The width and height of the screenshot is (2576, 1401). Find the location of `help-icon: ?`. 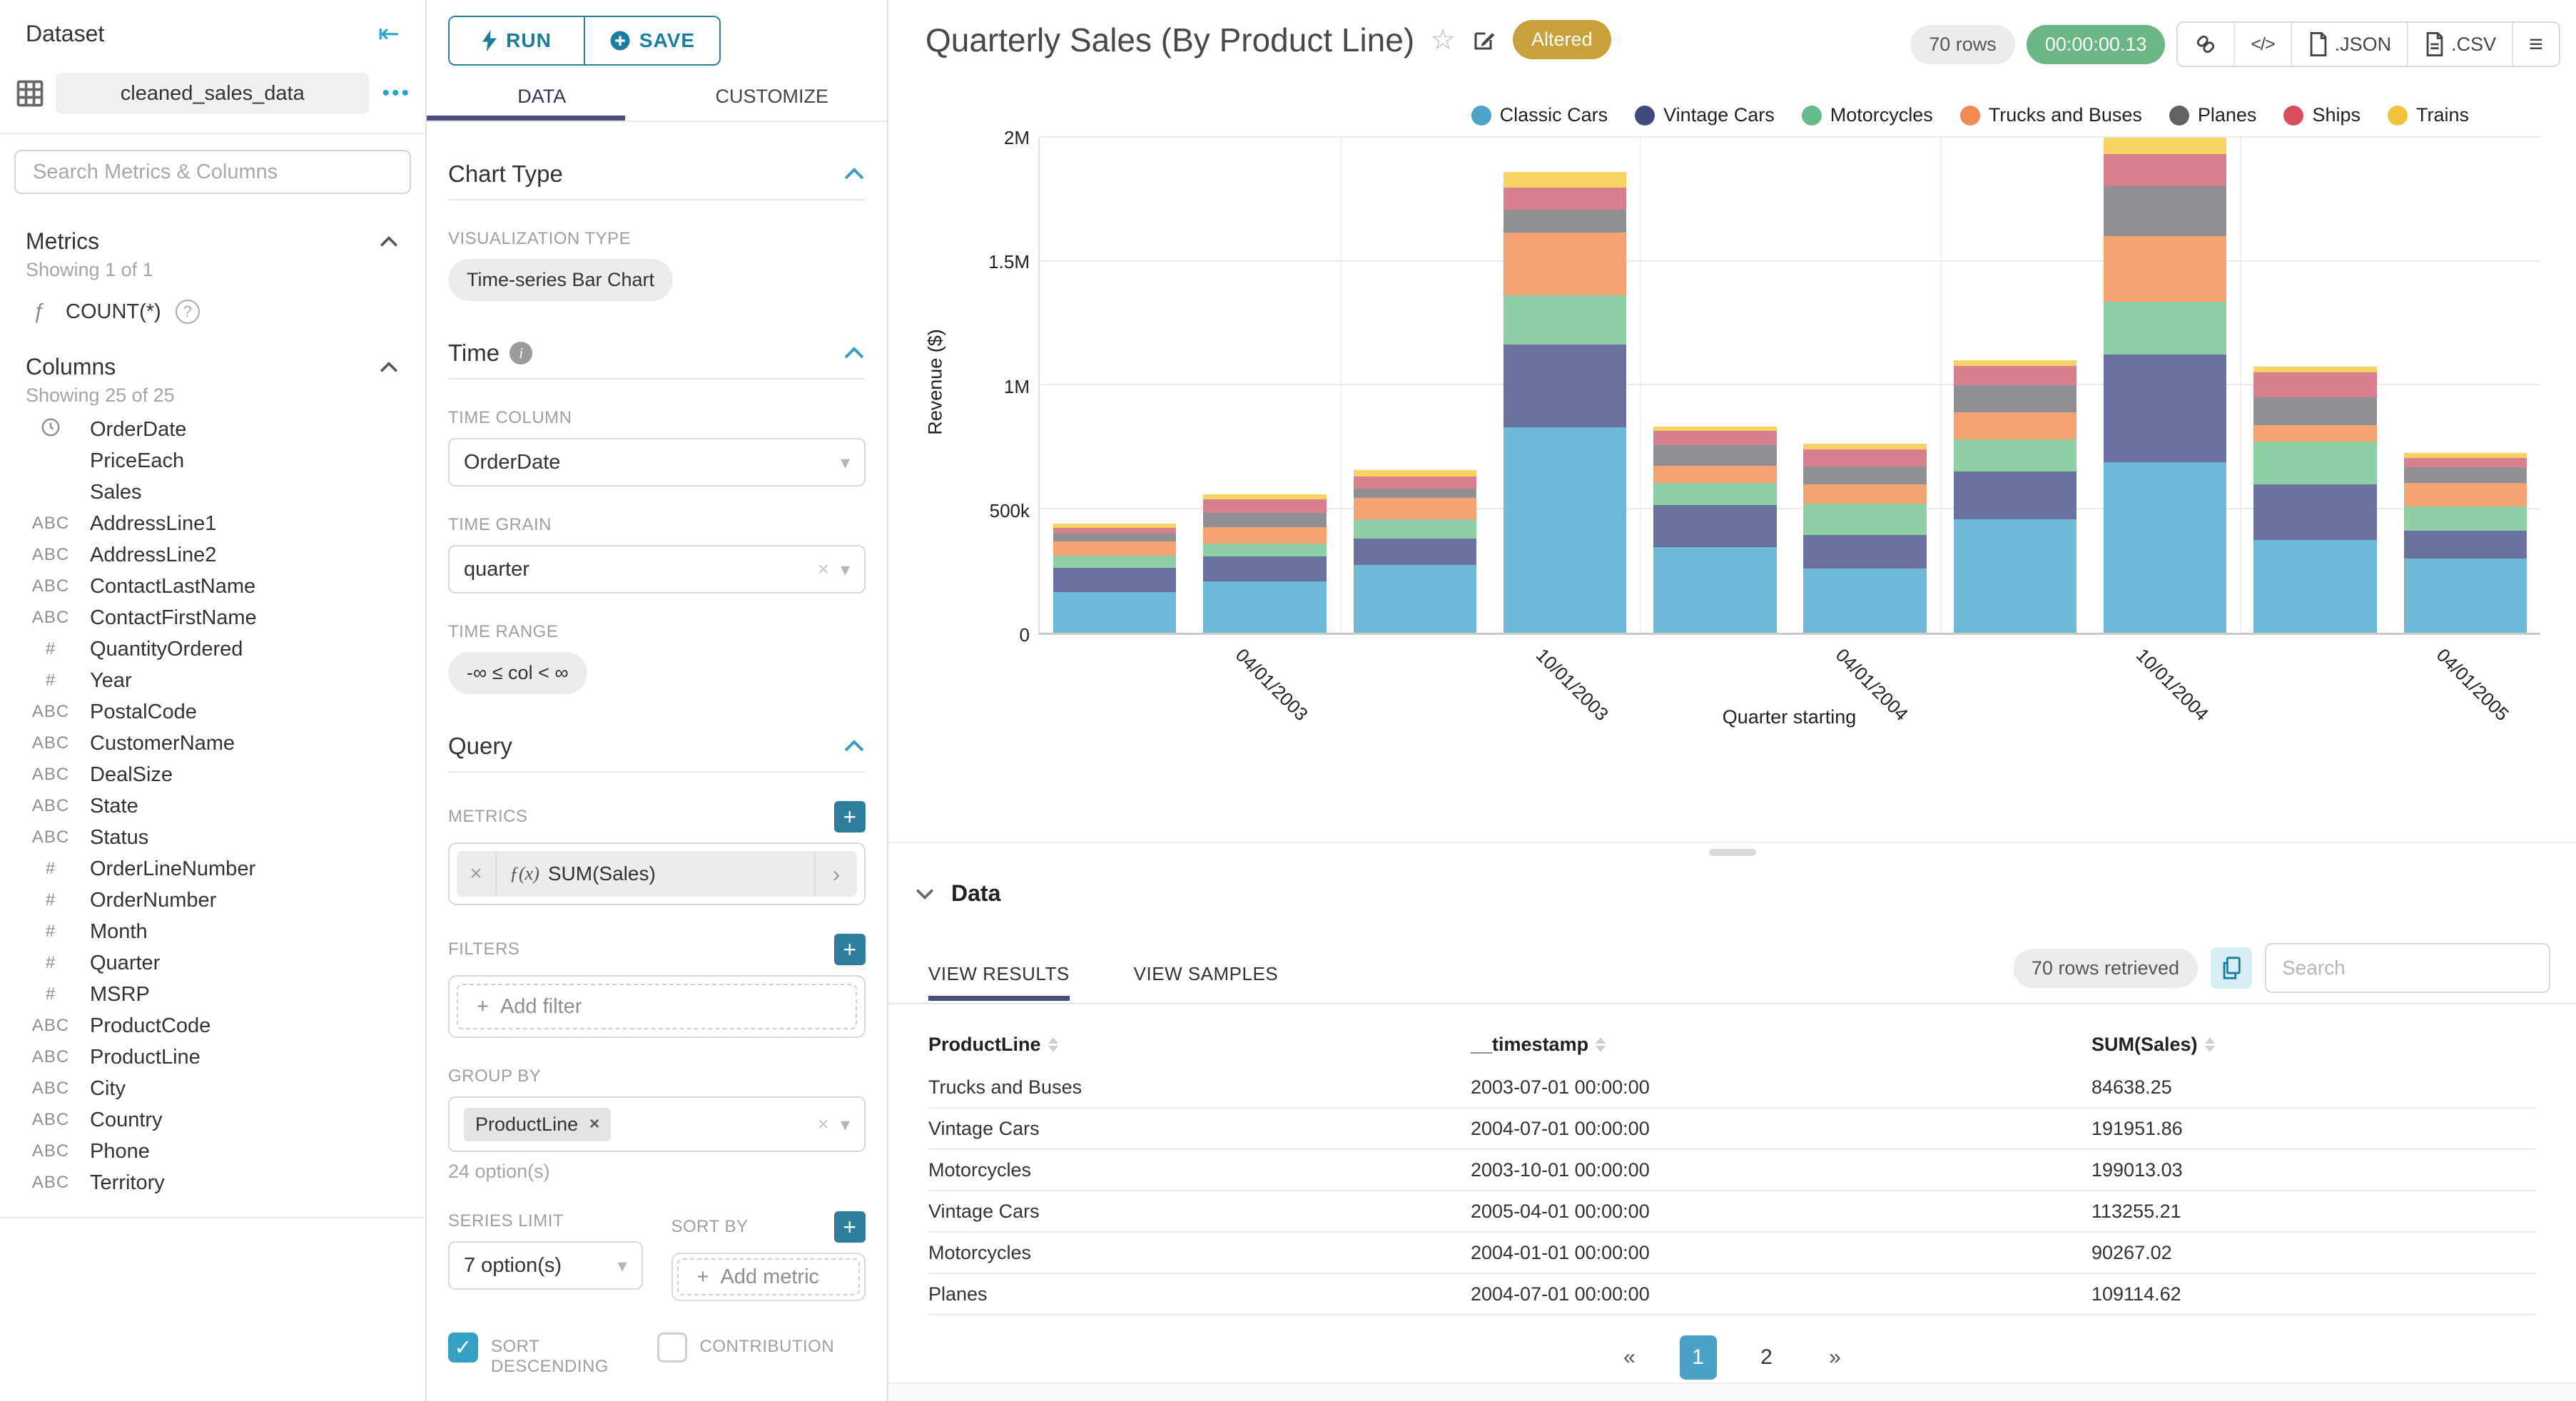

help-icon: ? is located at coordinates (188, 312).